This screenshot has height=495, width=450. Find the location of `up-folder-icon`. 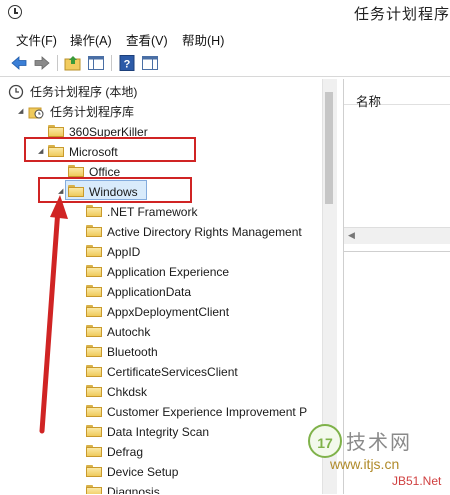

up-folder-icon is located at coordinates (73, 63).